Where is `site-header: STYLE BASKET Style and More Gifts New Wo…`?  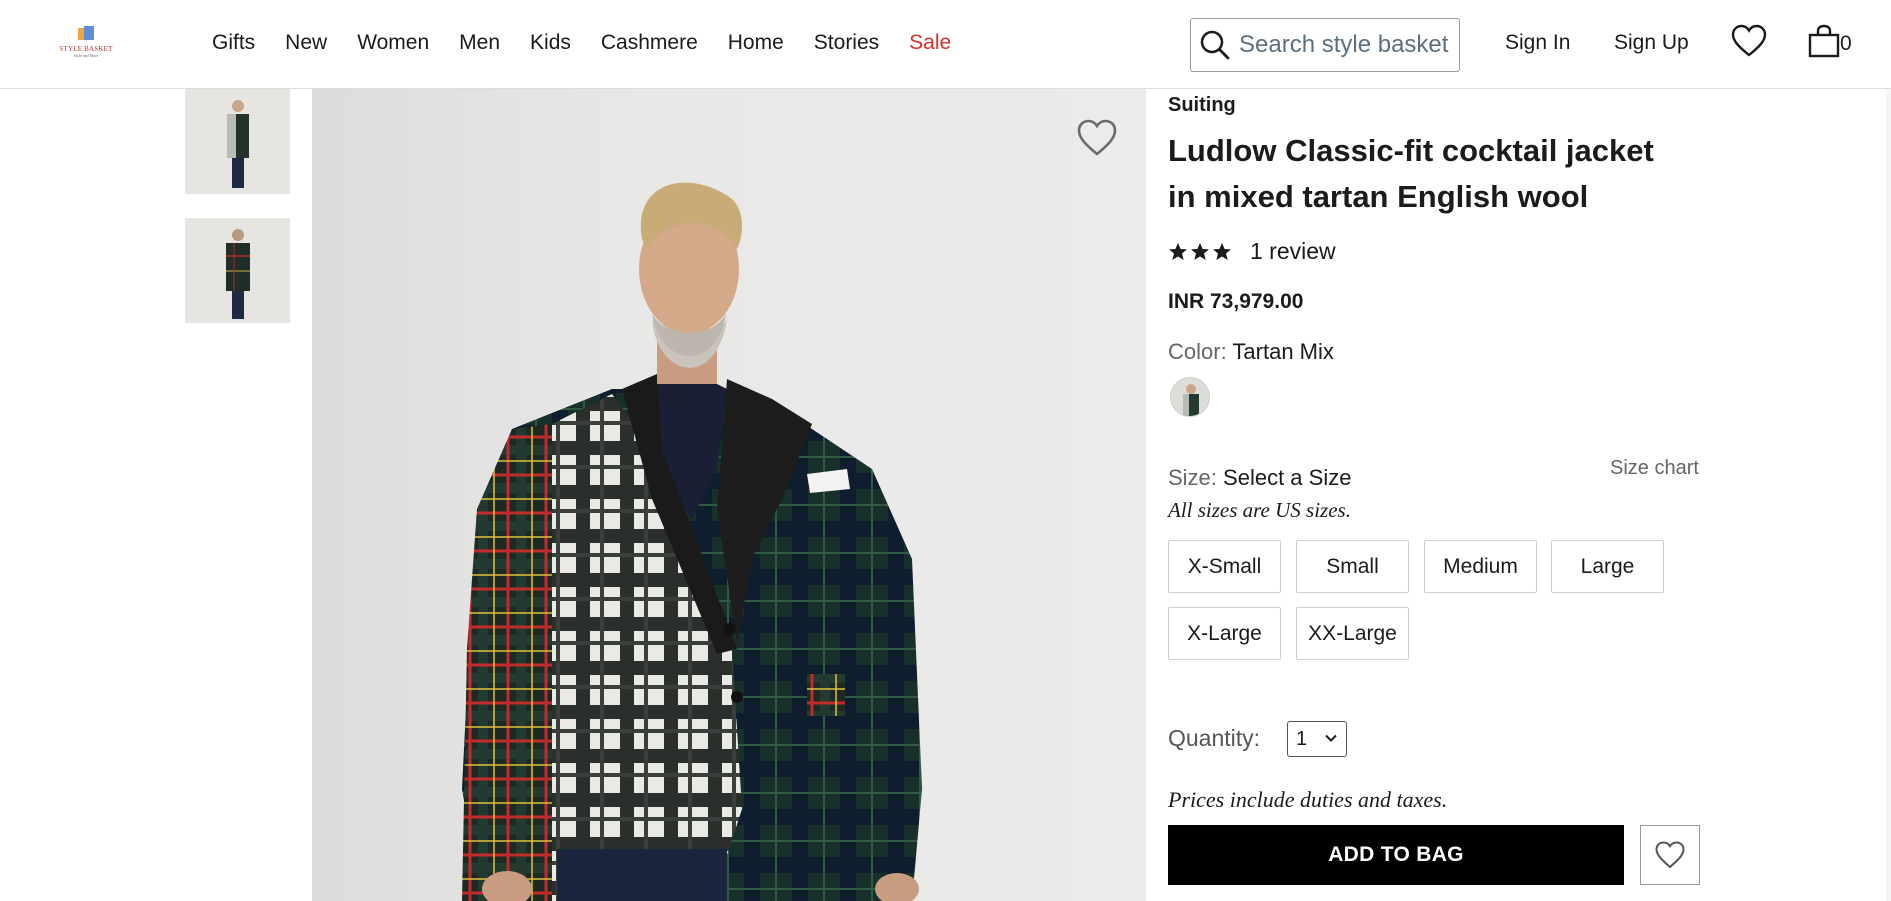 site-header: STYLE BASKET Style and More Gifts New Wo… is located at coordinates (945, 44).